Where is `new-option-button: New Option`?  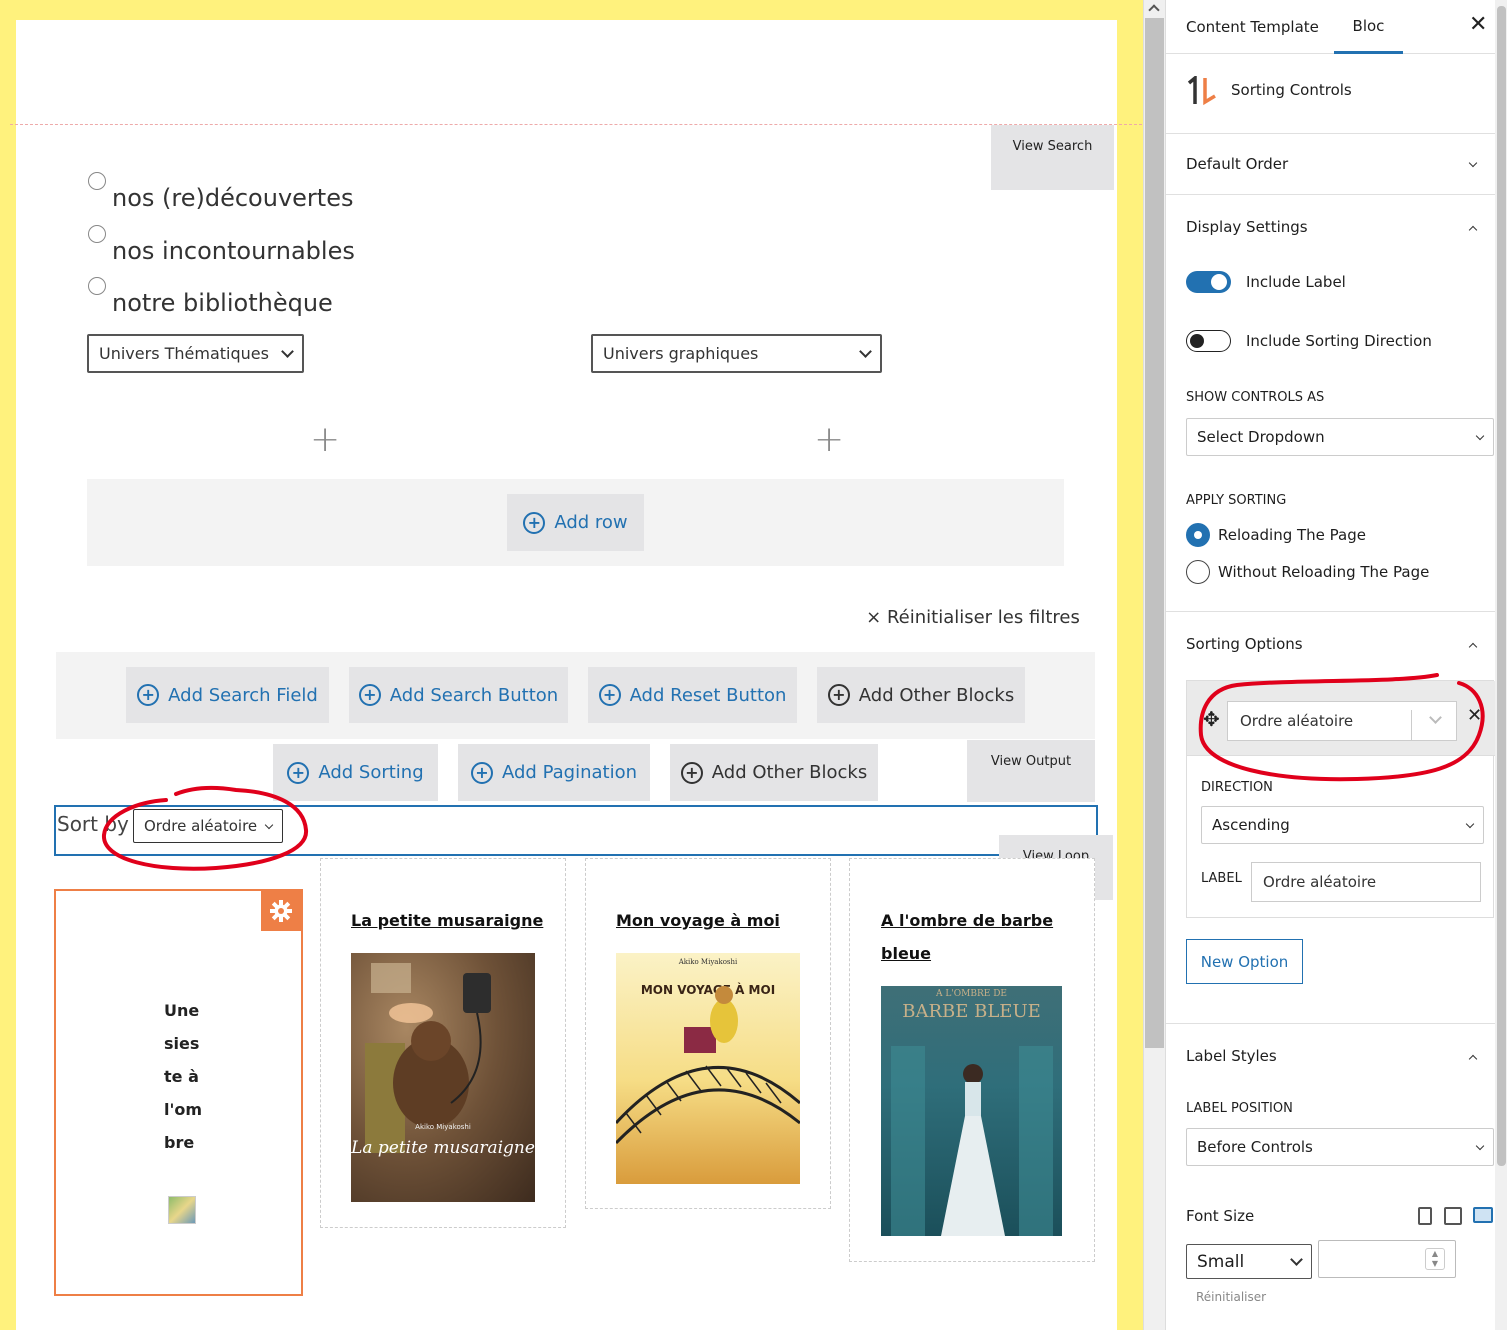 new-option-button: New Option is located at coordinates (1244, 961).